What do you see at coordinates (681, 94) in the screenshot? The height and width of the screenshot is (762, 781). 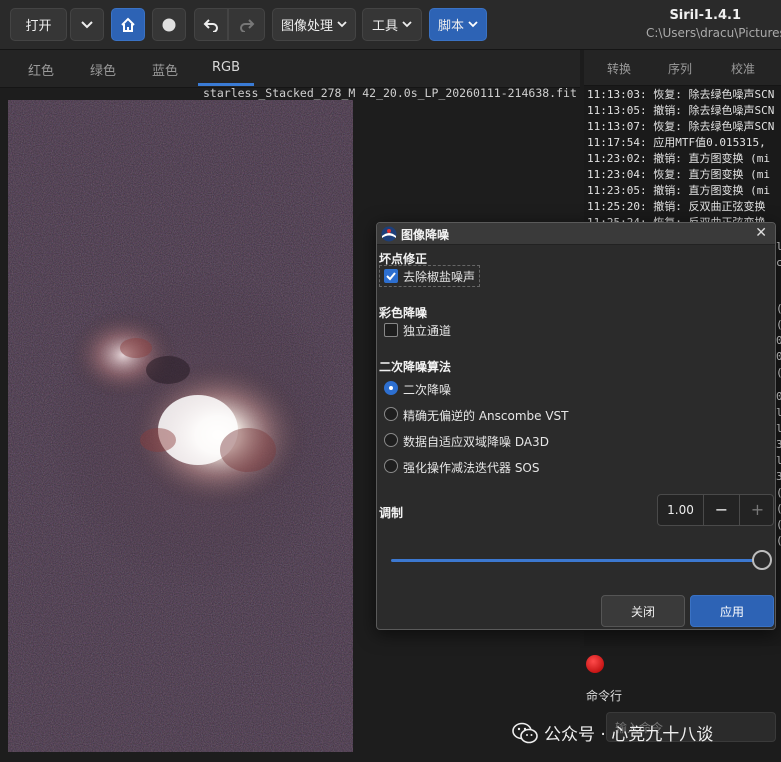 I see `console-line: 11:13:03: 恢复: 除去绿色噪声SCN` at bounding box center [681, 94].